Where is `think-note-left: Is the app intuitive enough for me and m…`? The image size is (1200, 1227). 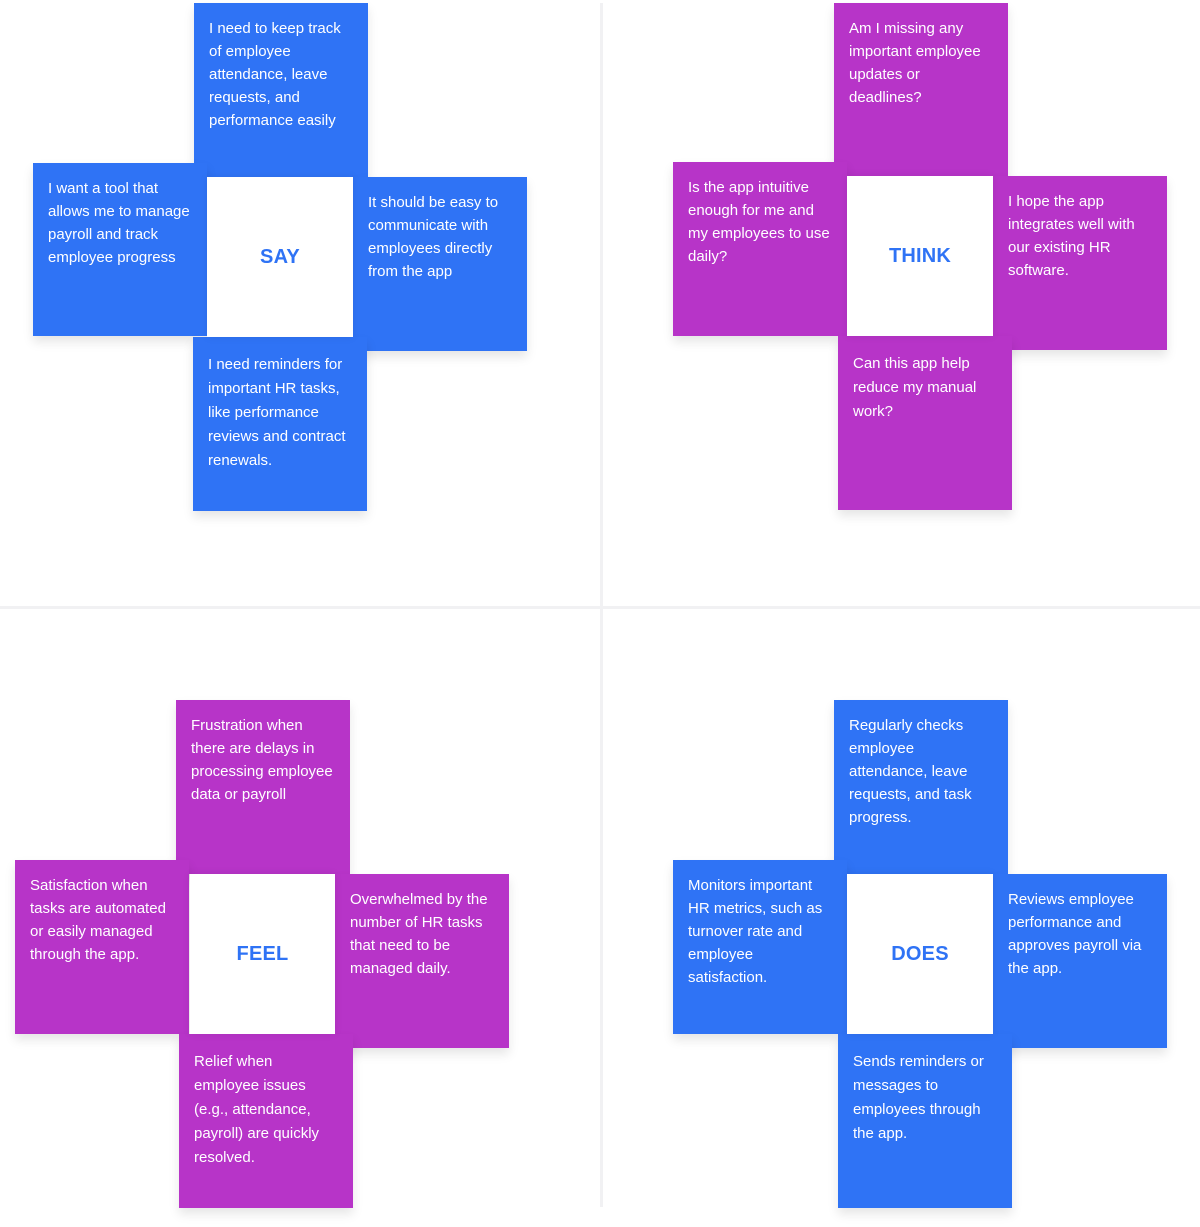 think-note-left: Is the app intuitive enough for me and m… is located at coordinates (760, 249).